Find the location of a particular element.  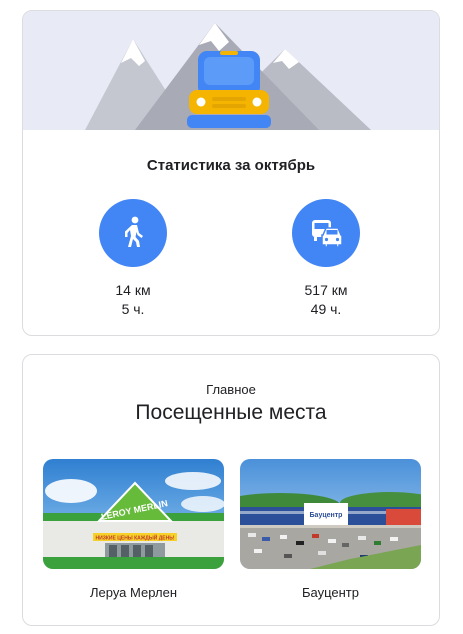

driving-stat: 517 км 49 ч. is located at coordinates (326, 259).